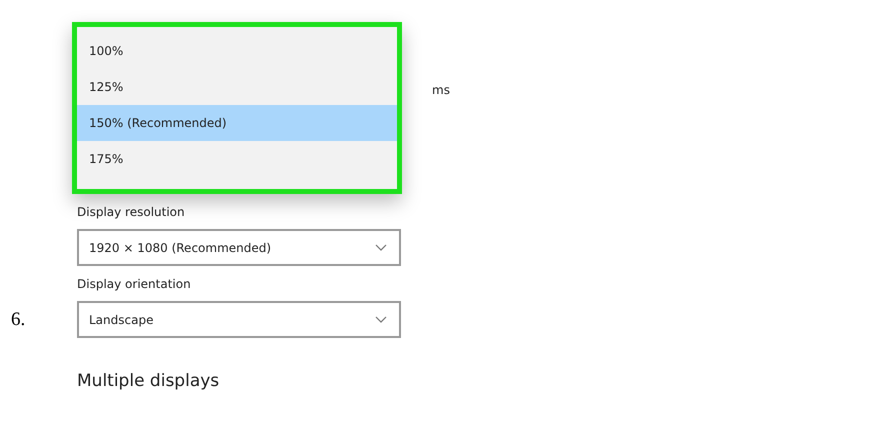 The height and width of the screenshot is (437, 873). I want to click on field-label: Display orientation, so click(134, 284).